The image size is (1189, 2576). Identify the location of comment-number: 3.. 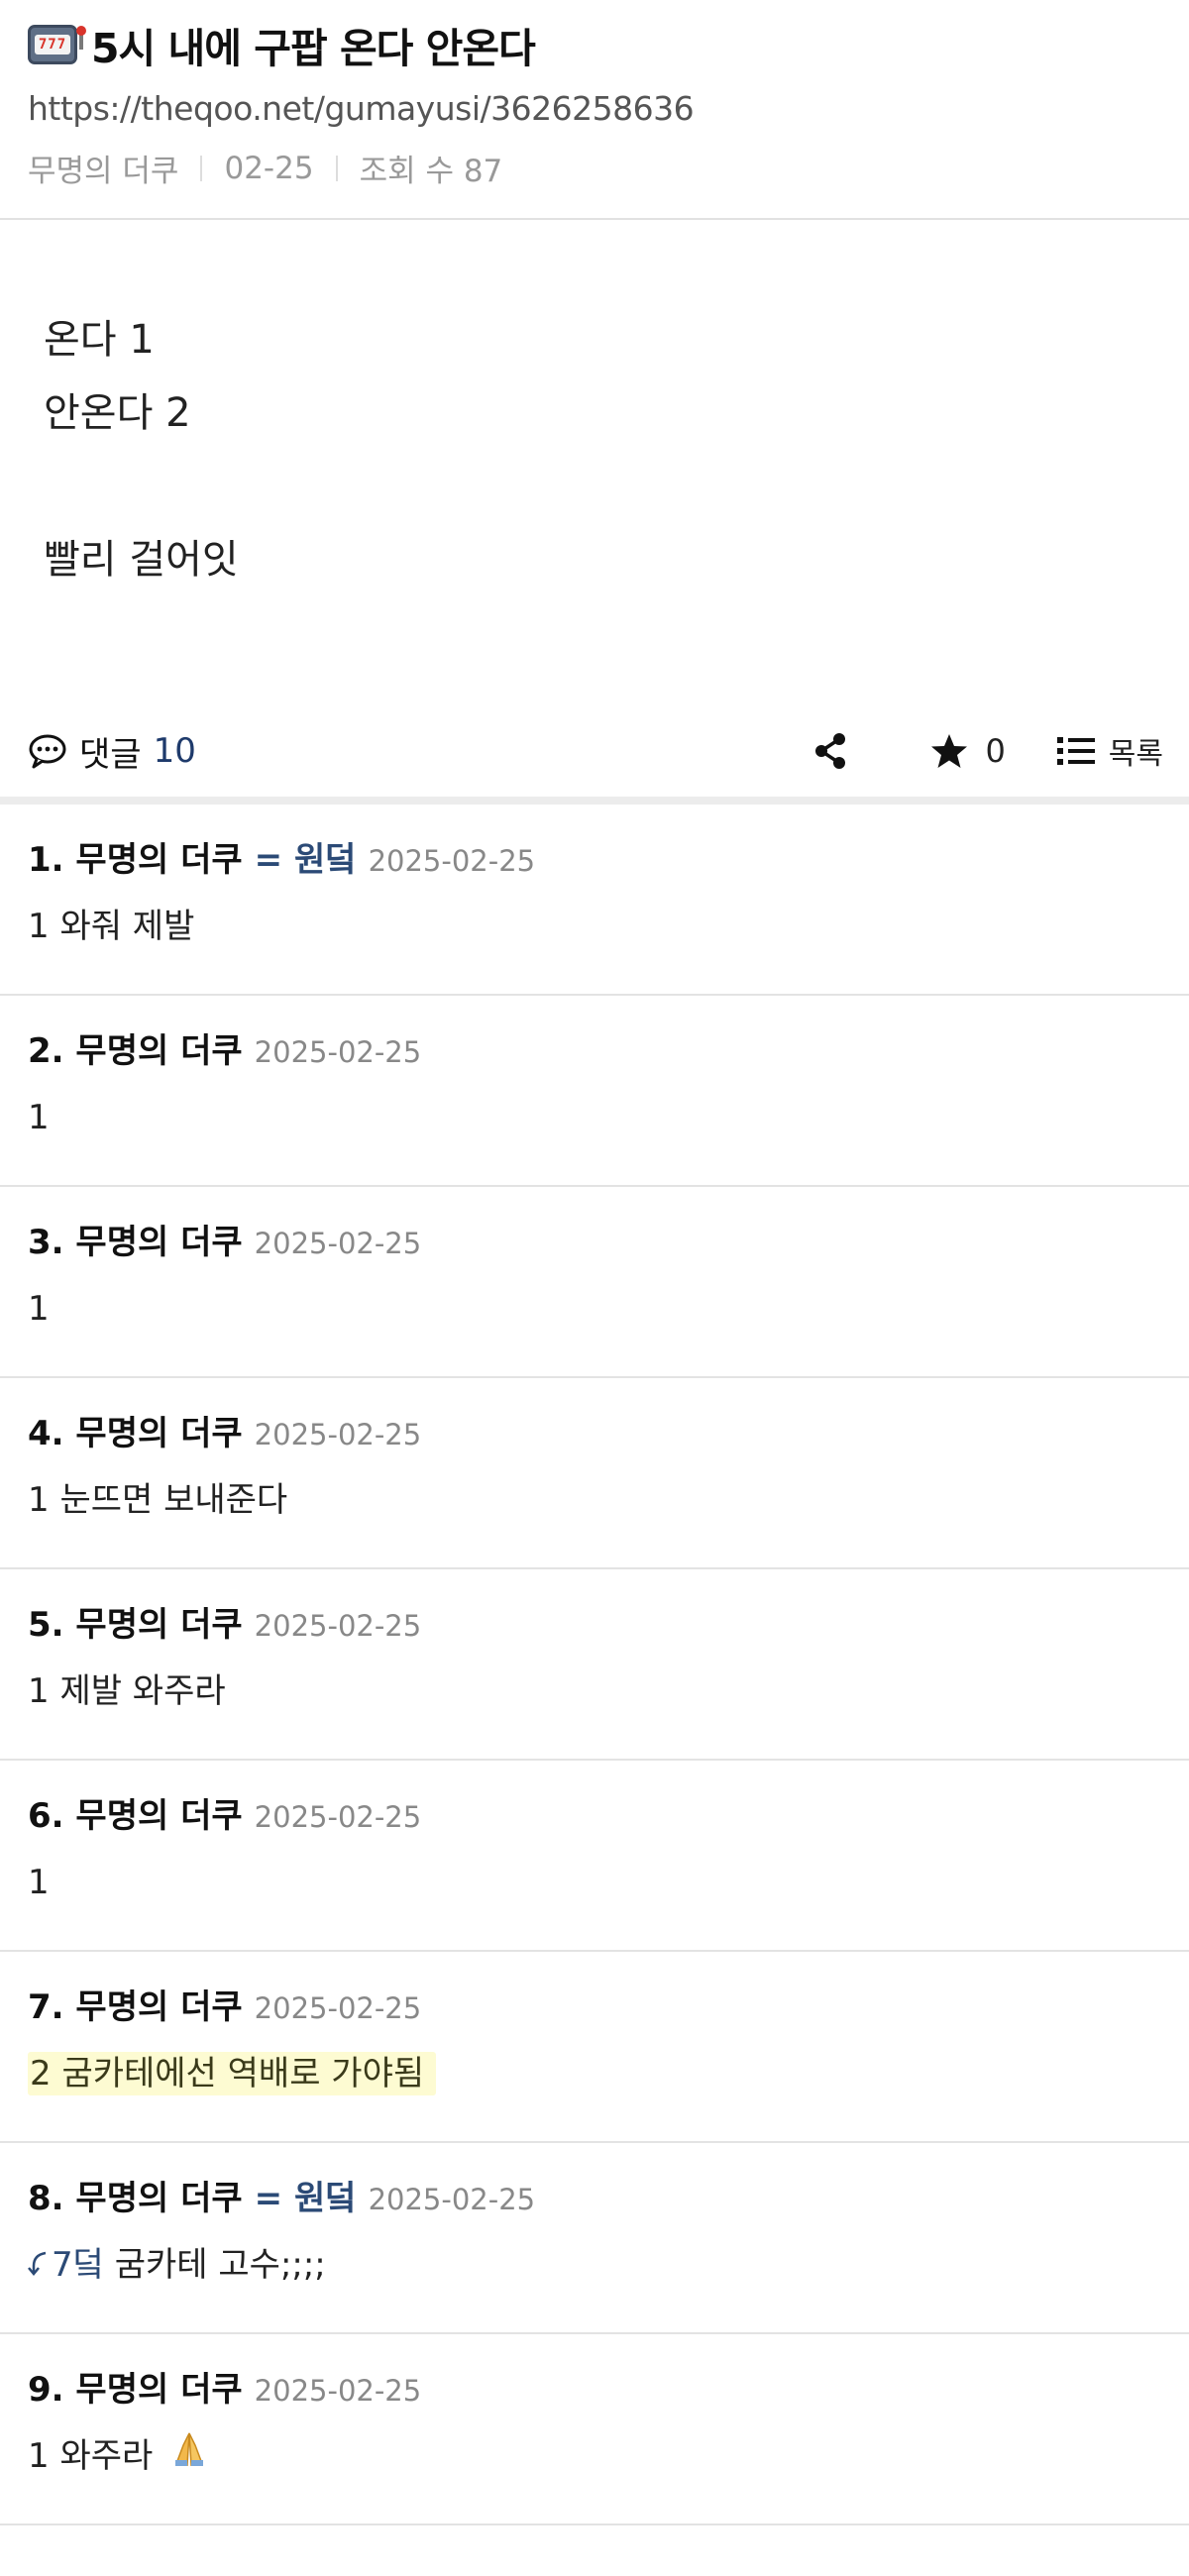
(46, 1242).